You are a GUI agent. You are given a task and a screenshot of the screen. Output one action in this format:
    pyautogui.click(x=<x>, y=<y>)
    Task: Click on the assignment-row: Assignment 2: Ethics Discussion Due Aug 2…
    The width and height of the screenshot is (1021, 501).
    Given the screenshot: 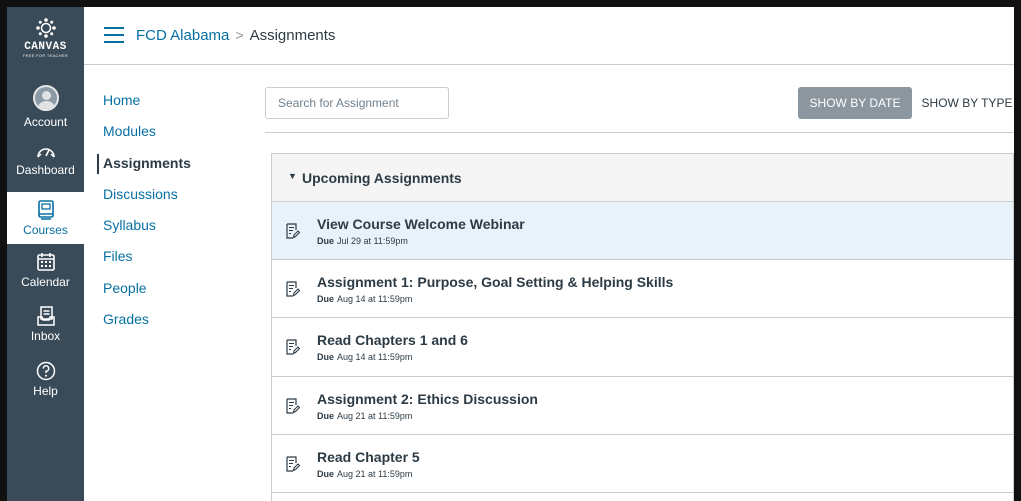 What is the action you would take?
    pyautogui.click(x=642, y=405)
    